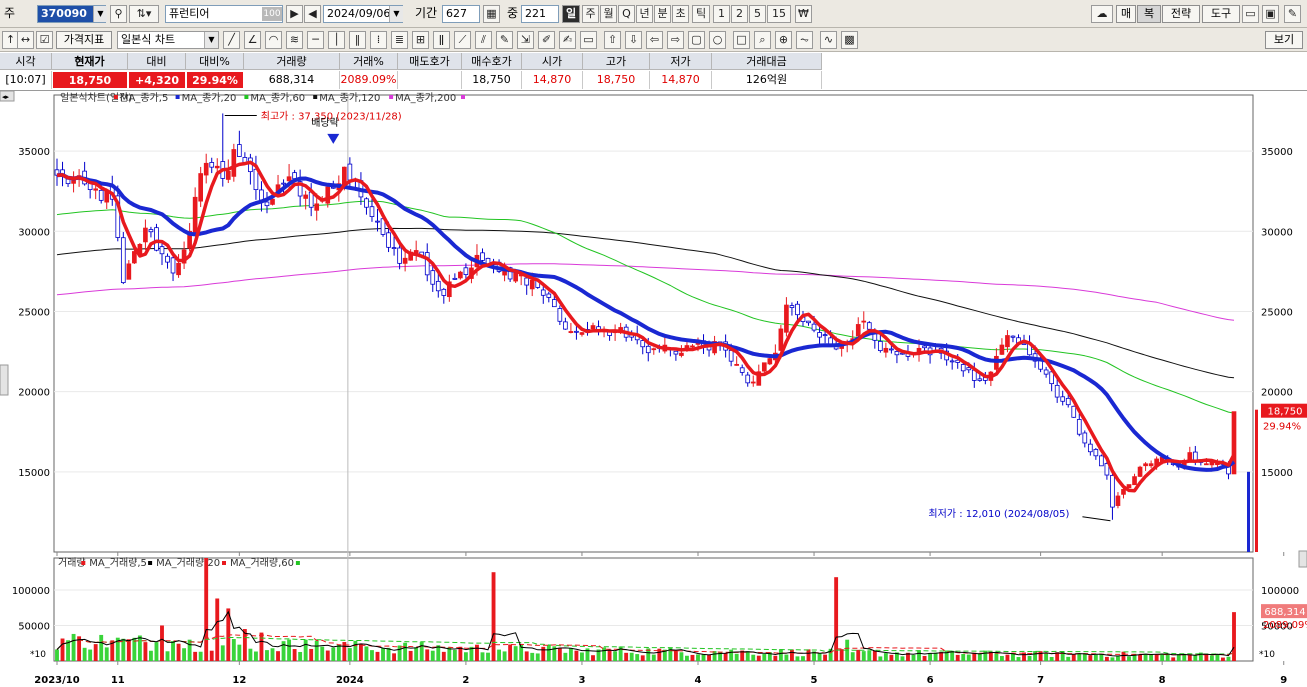  I want to click on arc-icon: ◠, so click(273, 40).